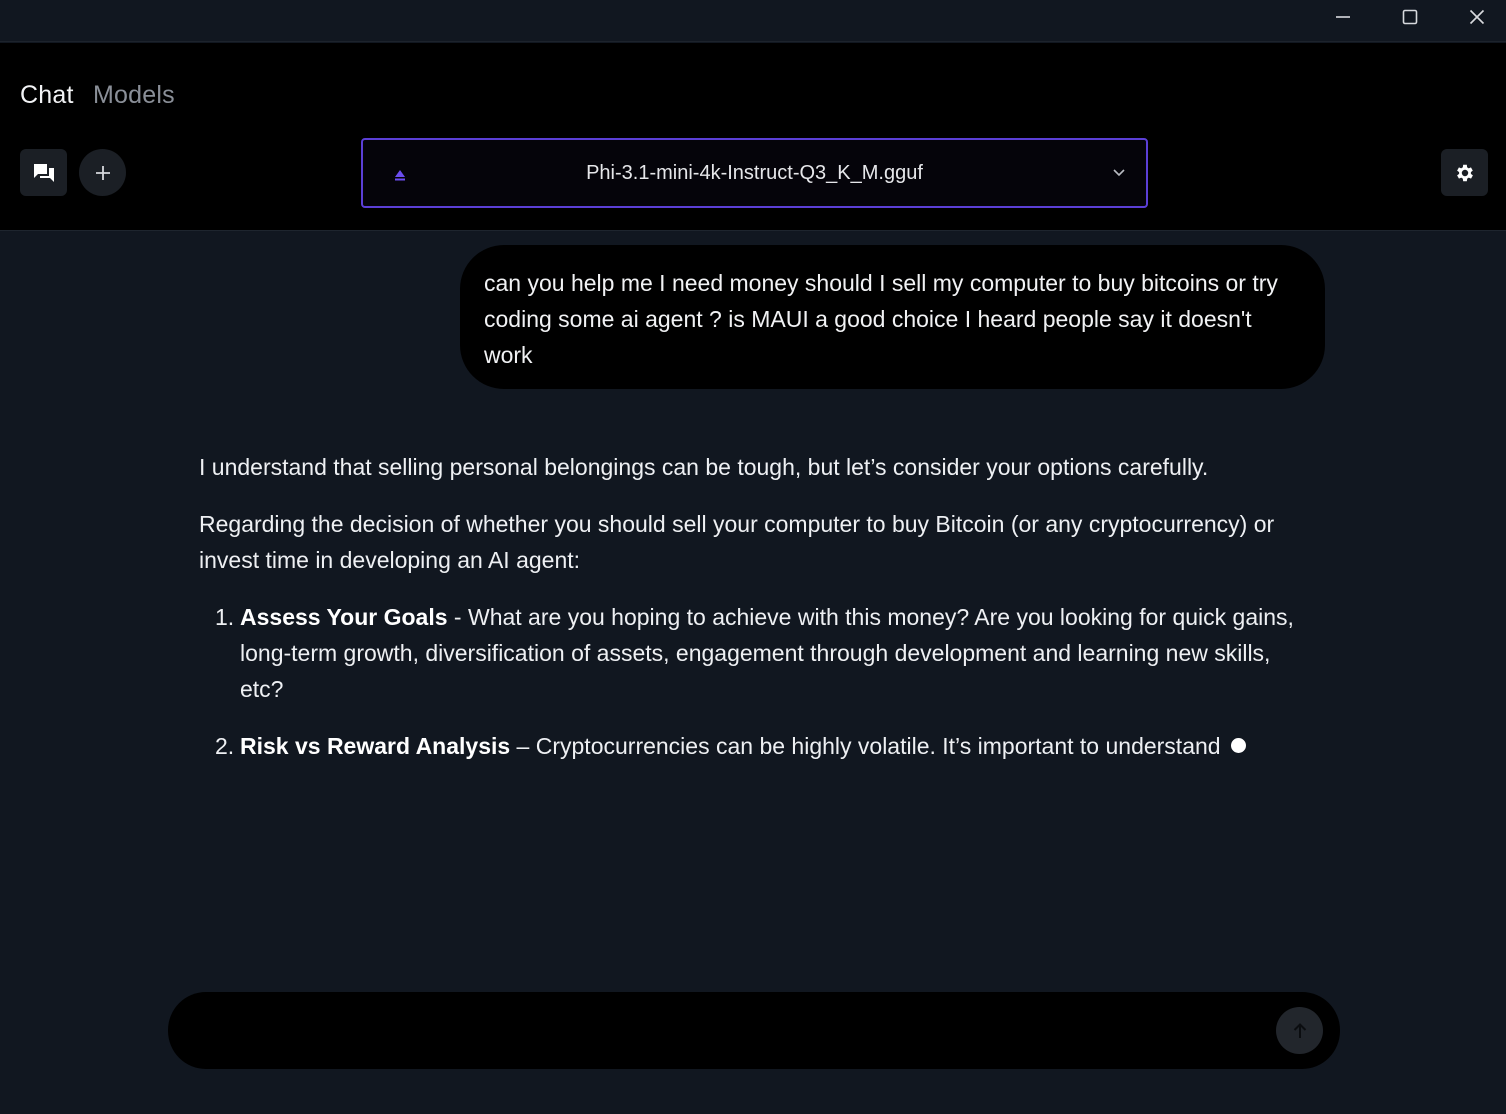 The image size is (1506, 1114). What do you see at coordinates (732, 1030) in the screenshot?
I see `message-input` at bounding box center [732, 1030].